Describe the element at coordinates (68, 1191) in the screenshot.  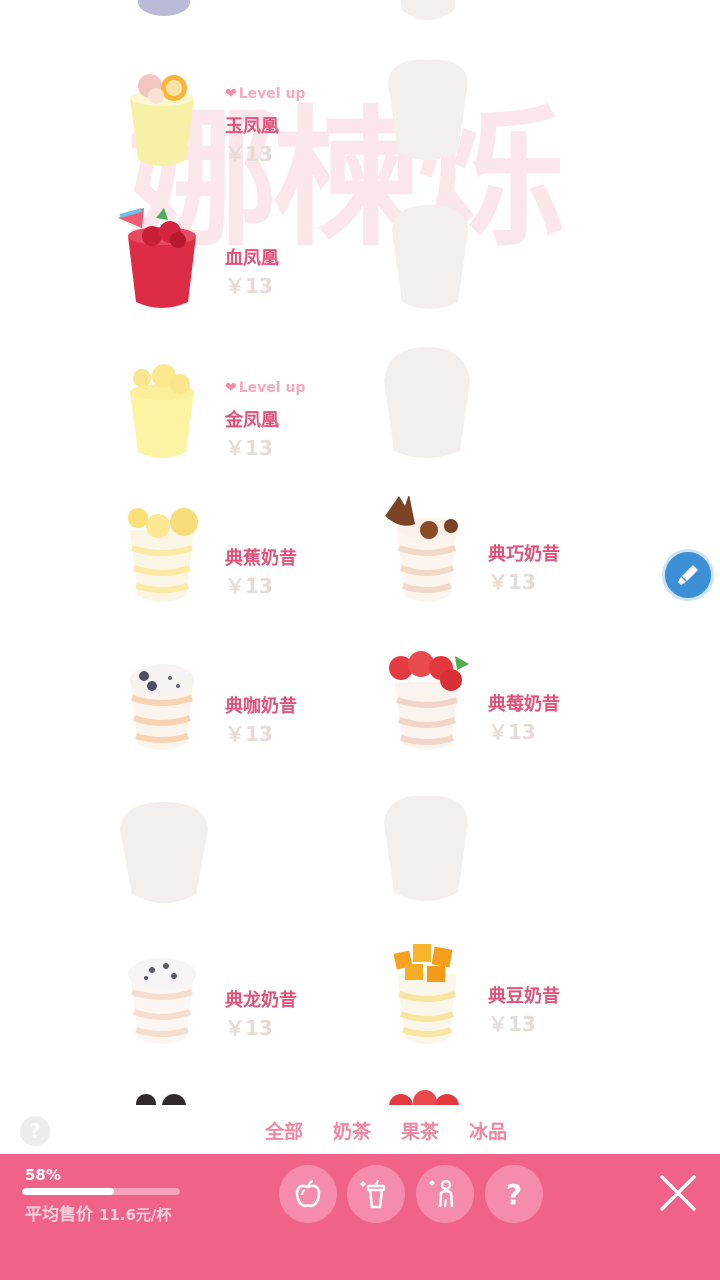
I see `progress-fill` at that location.